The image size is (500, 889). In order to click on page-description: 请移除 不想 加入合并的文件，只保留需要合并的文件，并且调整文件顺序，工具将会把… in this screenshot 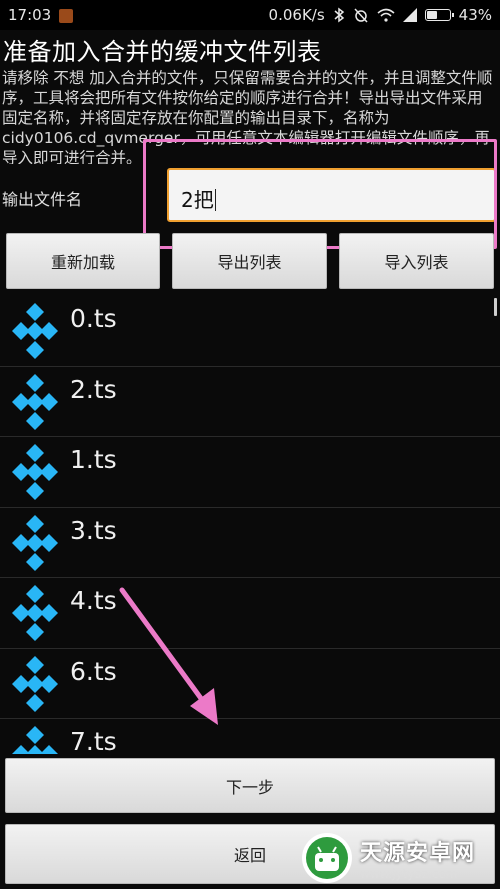, I will do `click(247, 116)`.